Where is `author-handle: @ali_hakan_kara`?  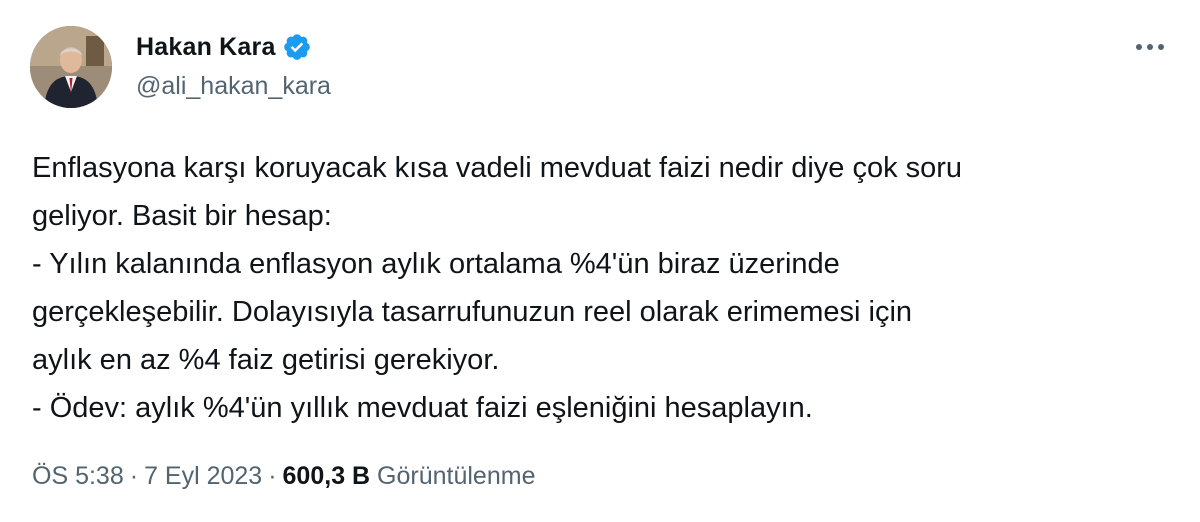
author-handle: @ali_hakan_kara is located at coordinates (233, 86).